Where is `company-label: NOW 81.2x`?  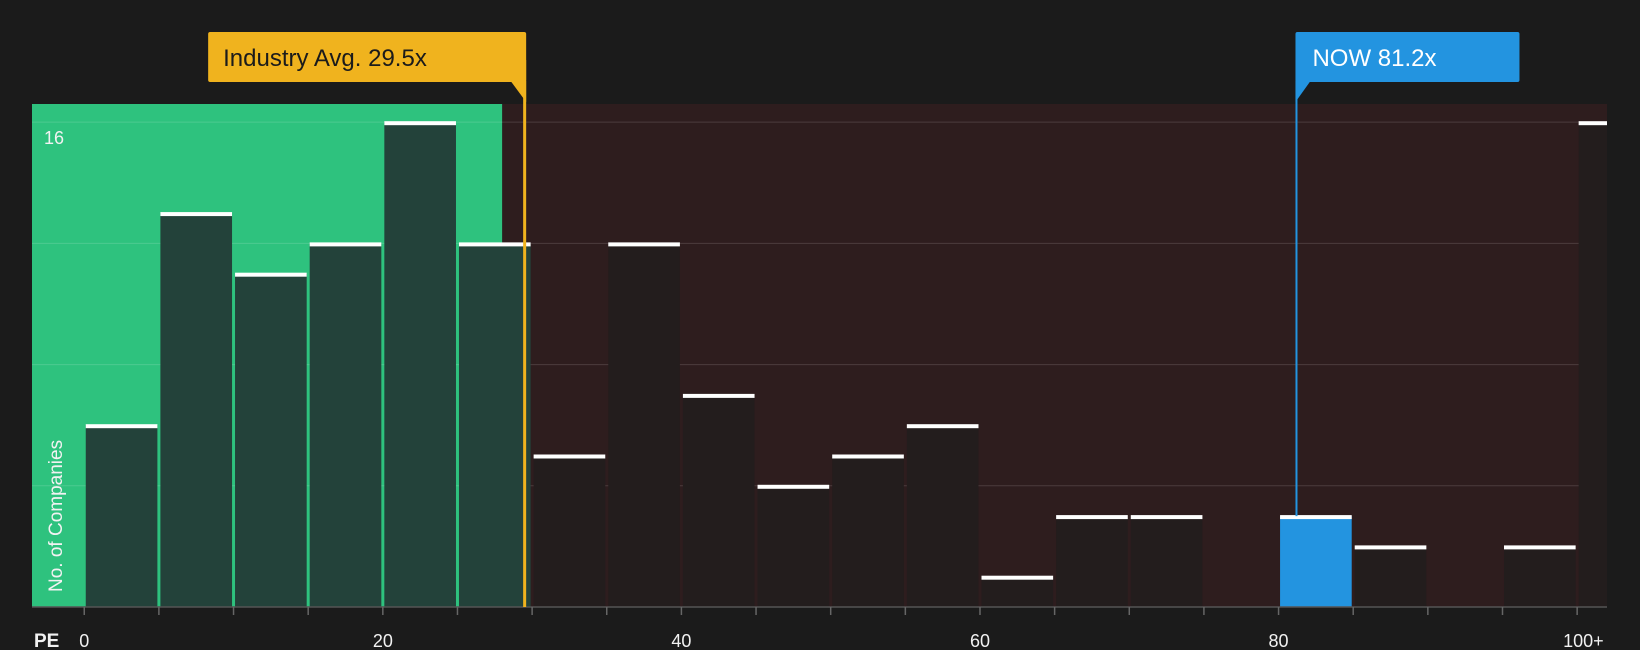
company-label: NOW 81.2x is located at coordinates (1374, 58).